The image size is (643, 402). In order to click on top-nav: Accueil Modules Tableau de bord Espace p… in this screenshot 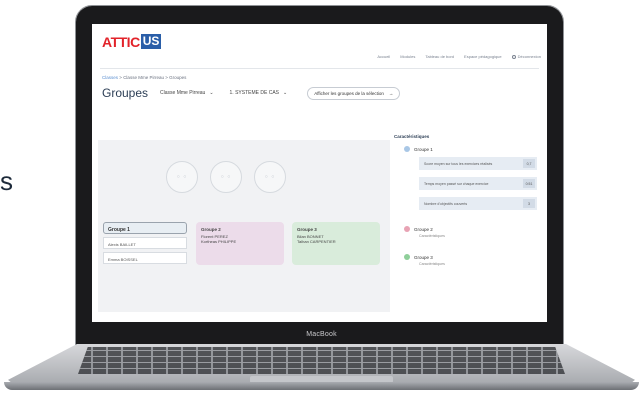, I will do `click(459, 56)`.